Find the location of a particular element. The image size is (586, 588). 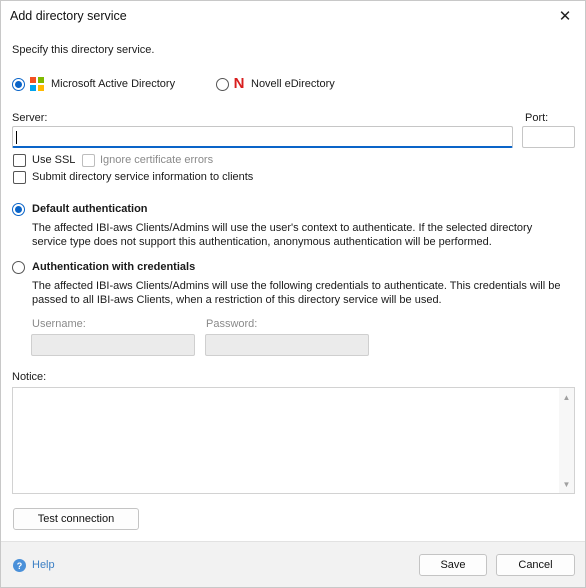

test-connection-button: Test connection is located at coordinates (76, 519).